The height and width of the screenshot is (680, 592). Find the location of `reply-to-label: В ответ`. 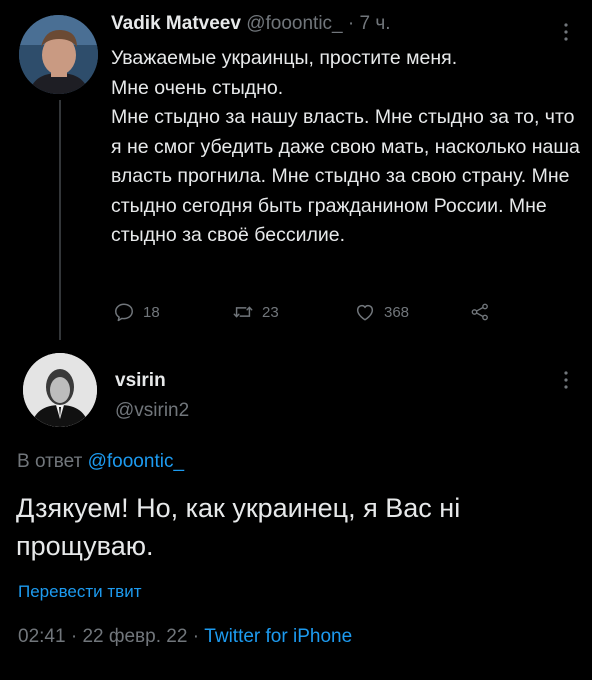

reply-to-label: В ответ is located at coordinates (50, 461).